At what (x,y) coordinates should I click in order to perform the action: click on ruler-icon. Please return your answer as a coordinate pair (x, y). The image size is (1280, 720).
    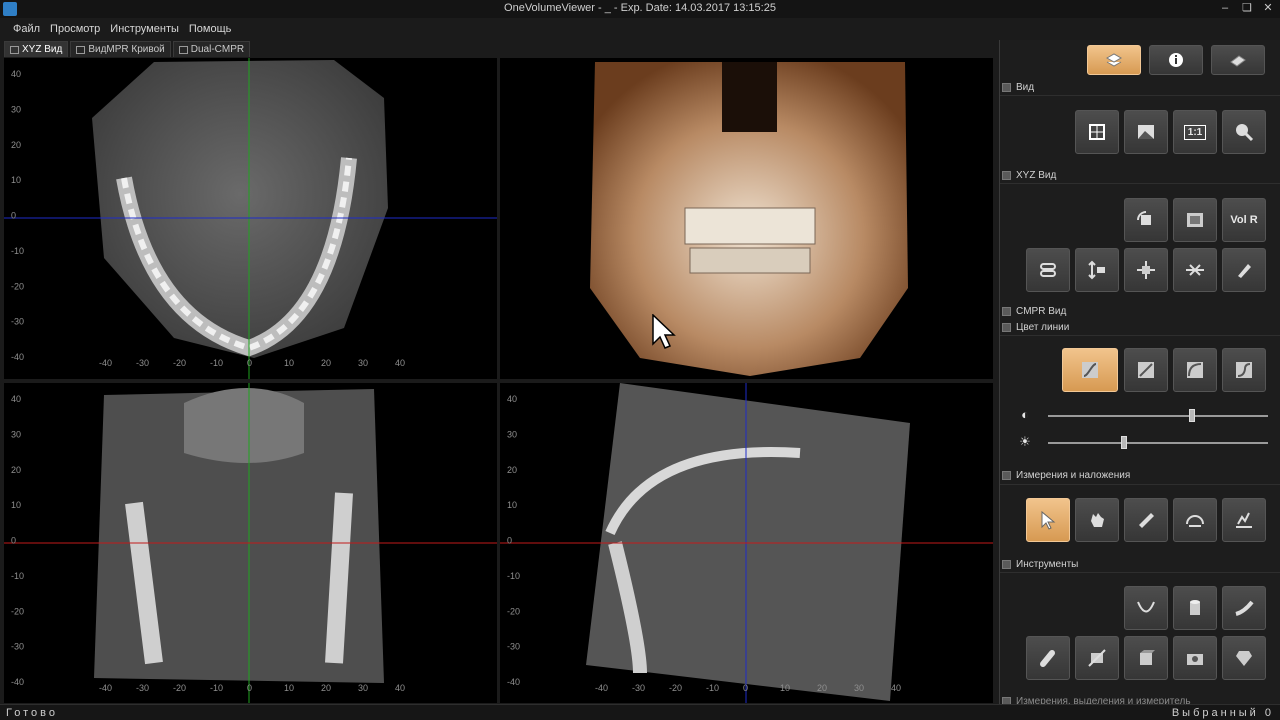
    Looking at the image, I should click on (1146, 520).